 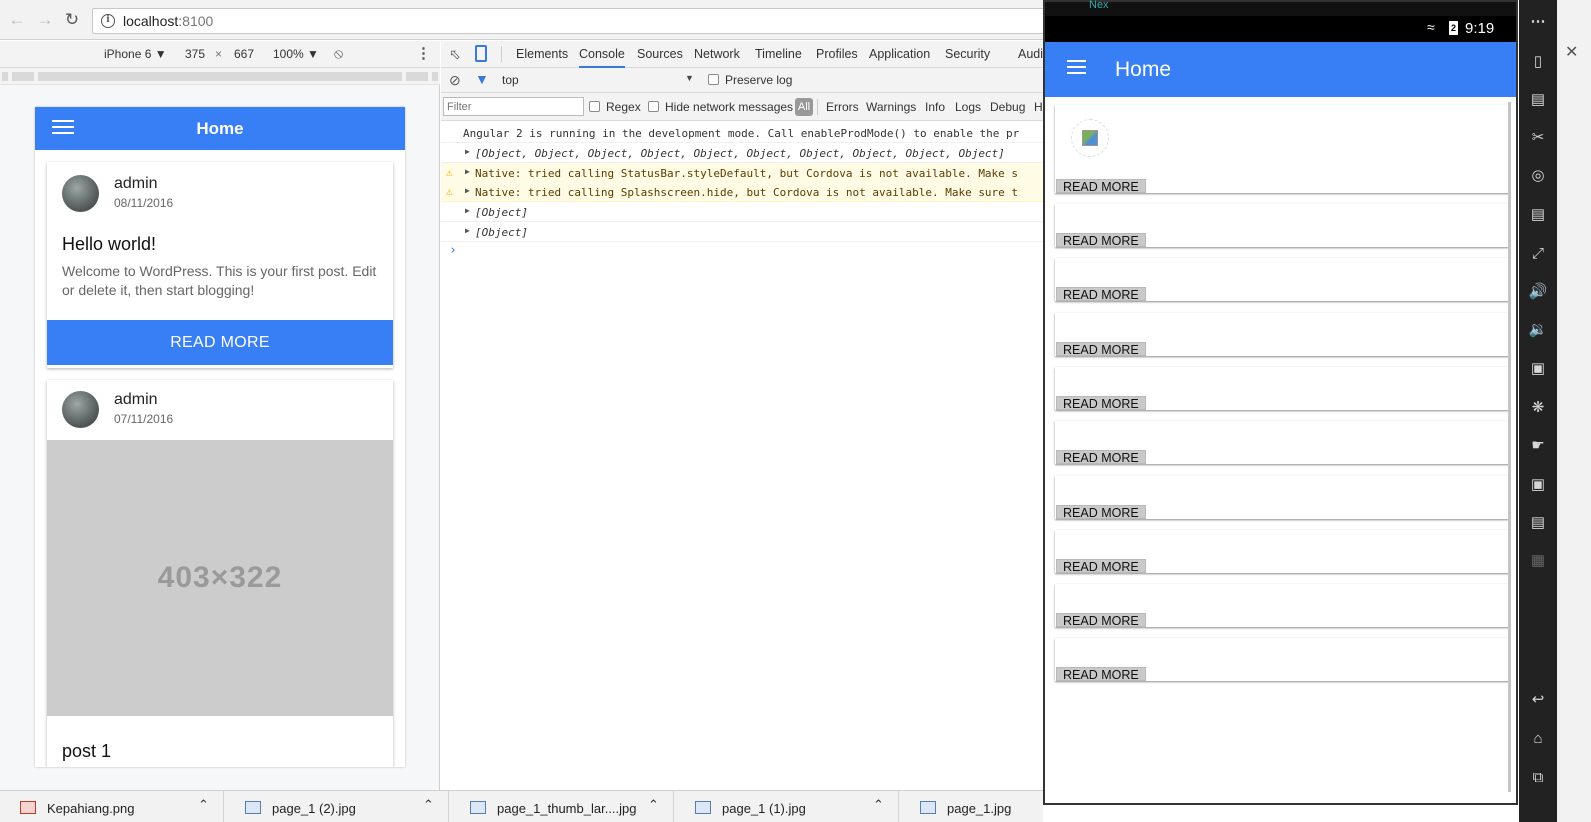 I want to click on context-select: top, so click(x=510, y=80).